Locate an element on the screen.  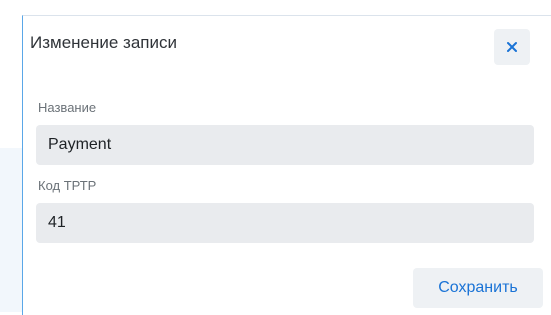
close-icon is located at coordinates (512, 47).